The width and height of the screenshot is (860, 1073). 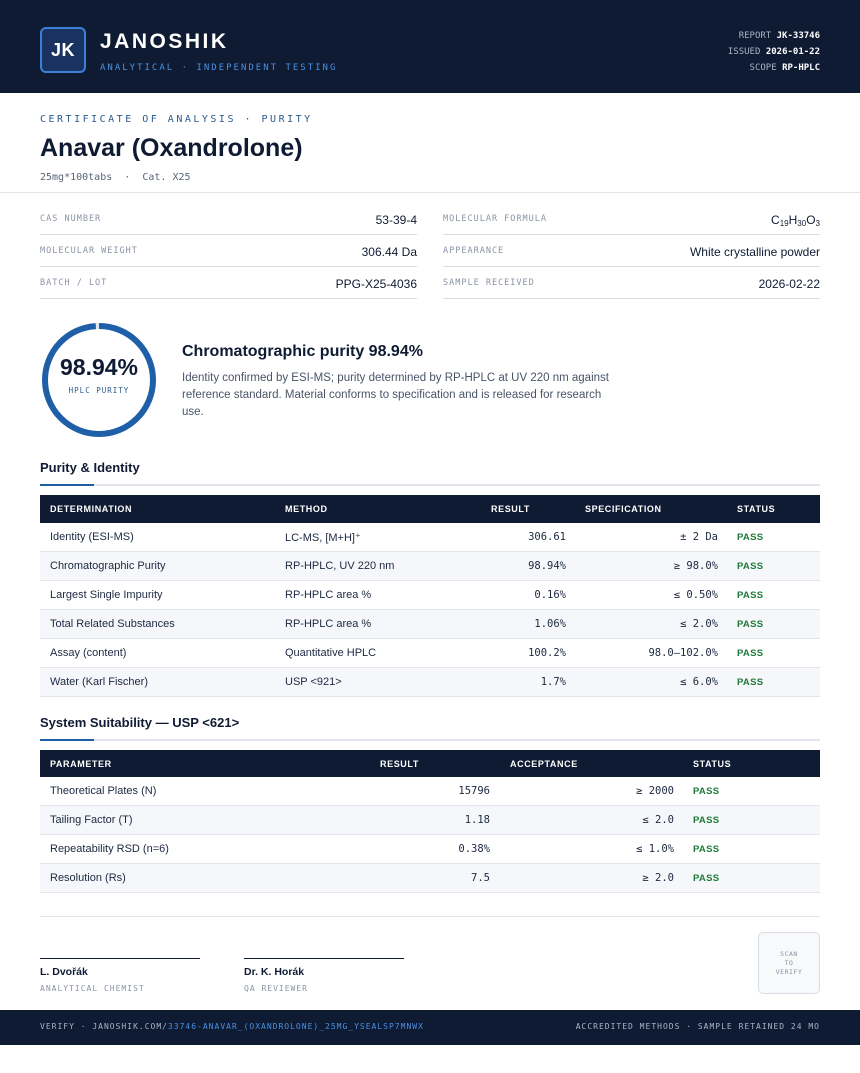 I want to click on brand-name: JANOSHIK, so click(x=164, y=41).